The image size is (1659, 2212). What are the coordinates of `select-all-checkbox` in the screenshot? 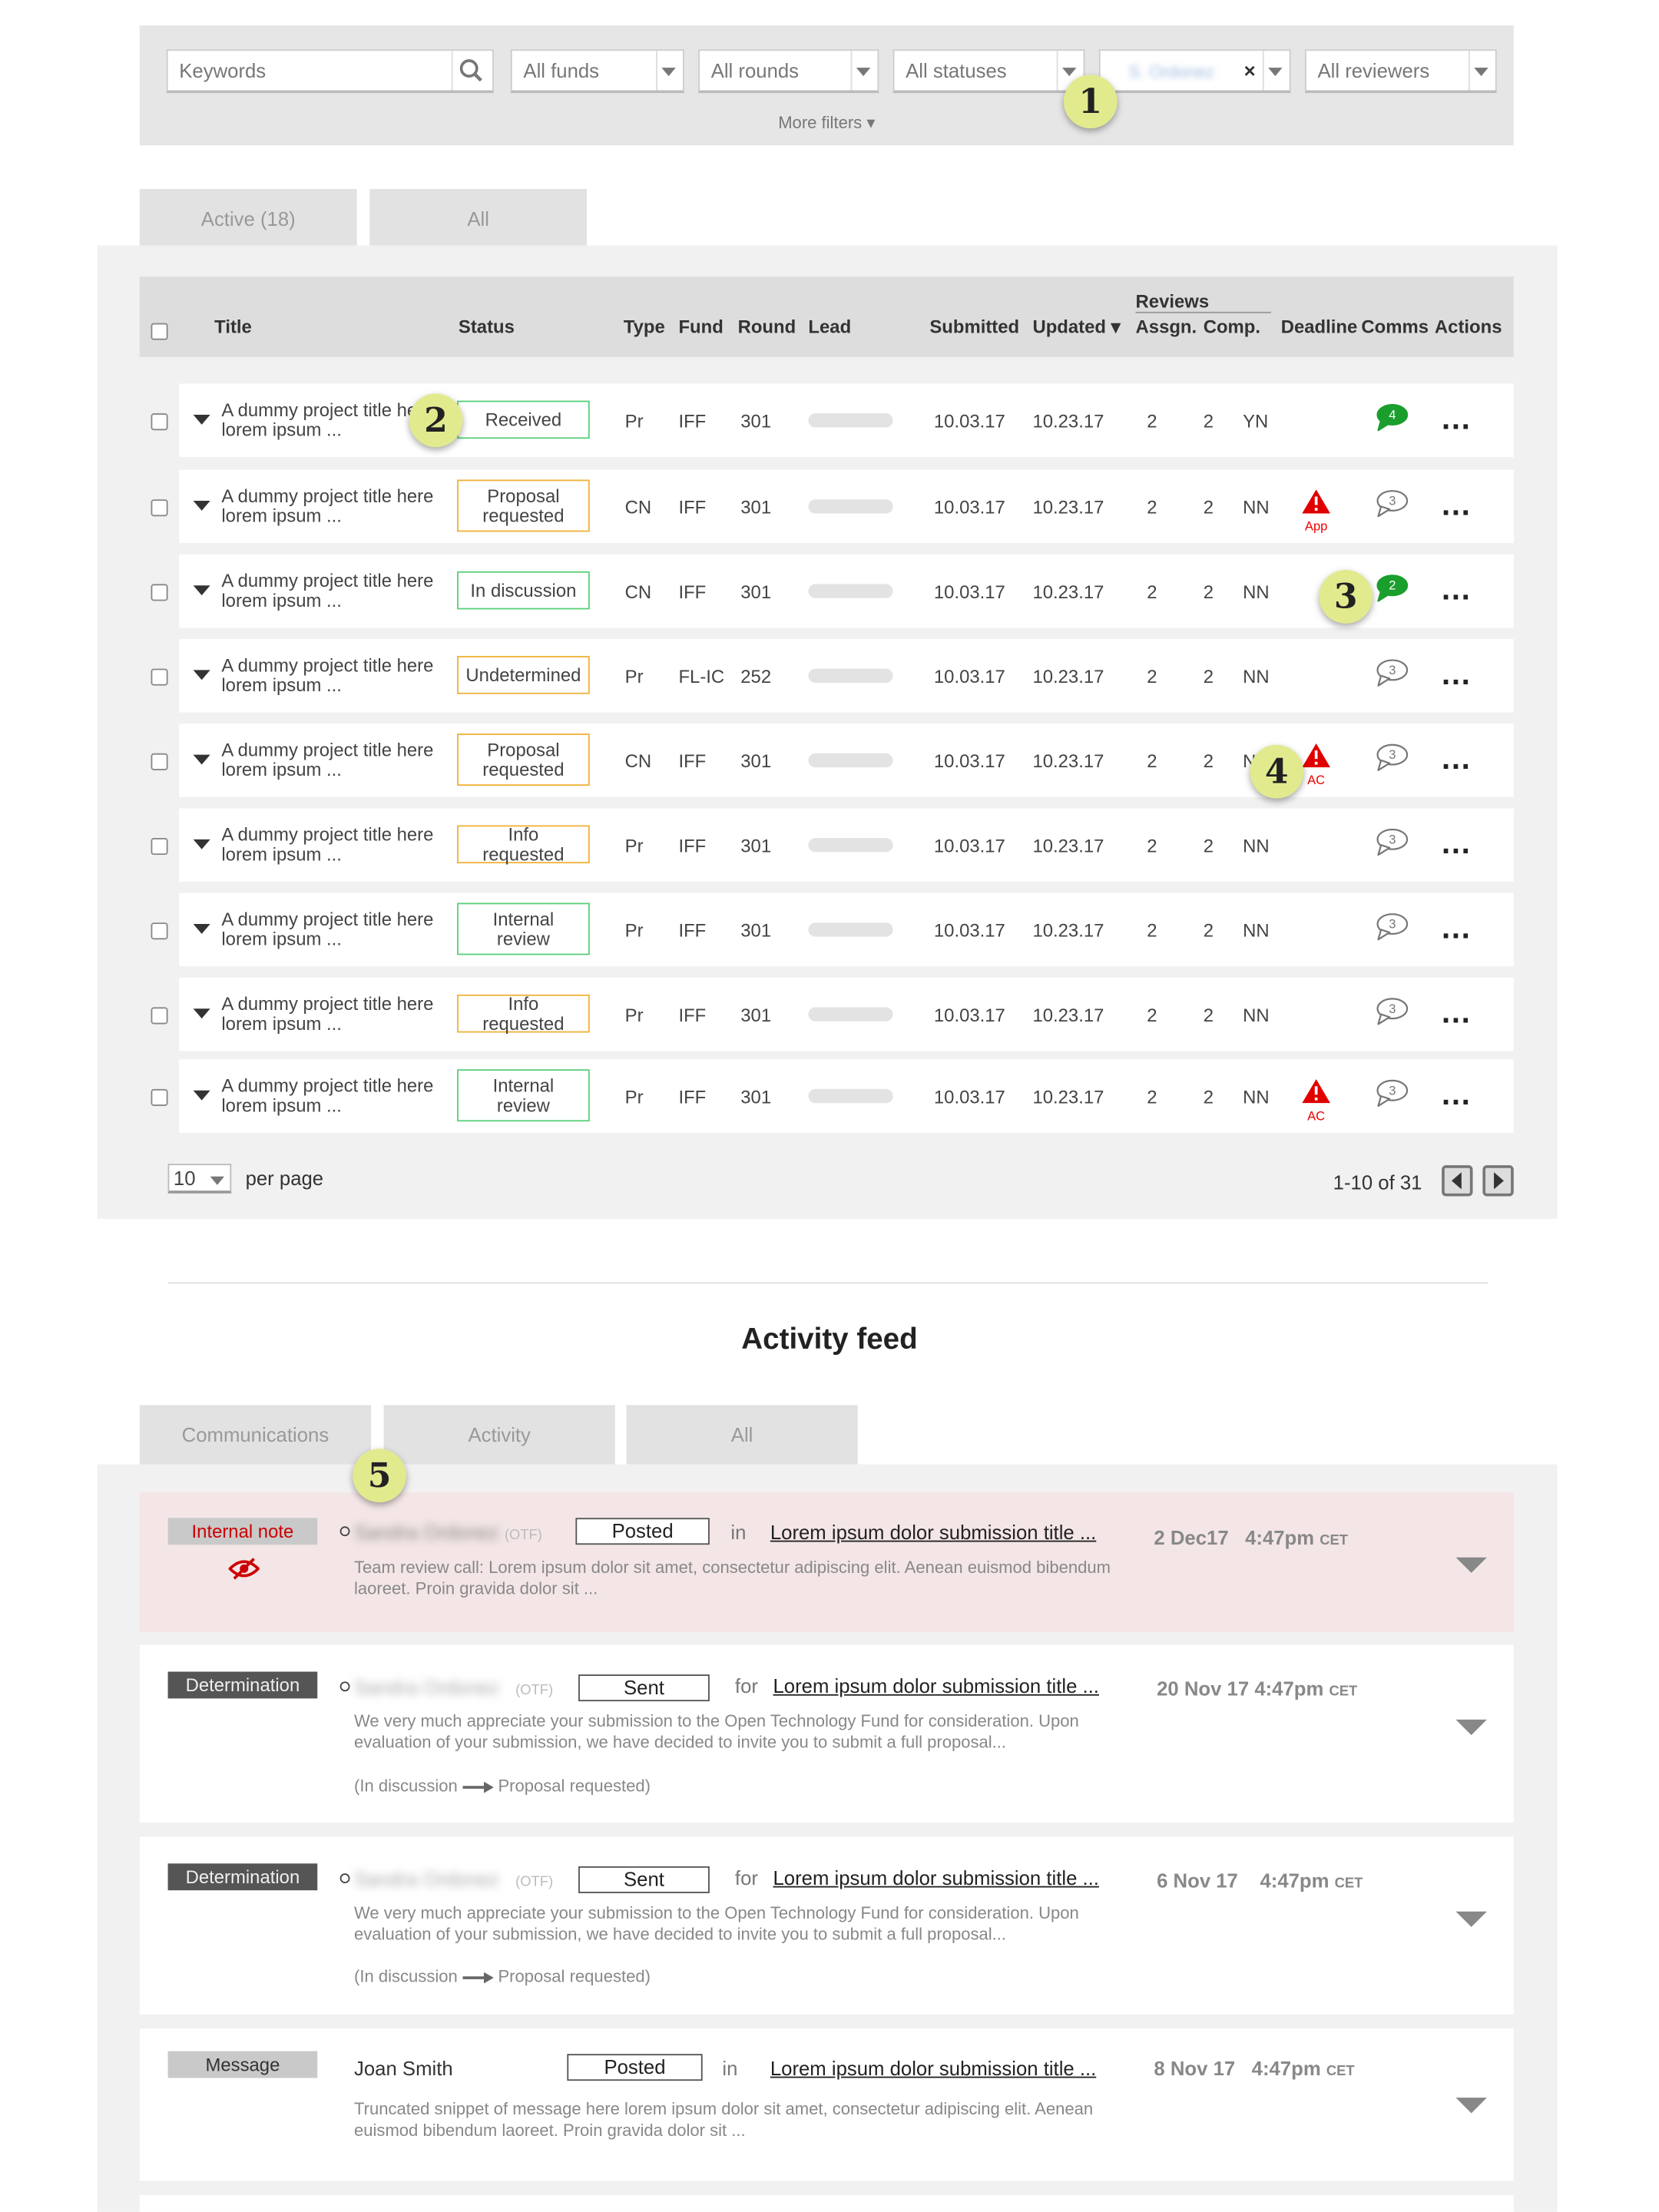 It's located at (160, 332).